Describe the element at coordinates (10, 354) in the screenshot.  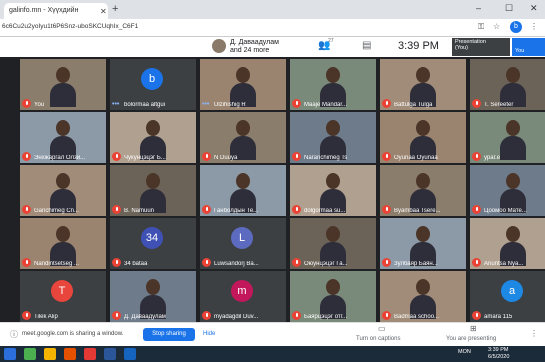
I see `start-icon` at that location.